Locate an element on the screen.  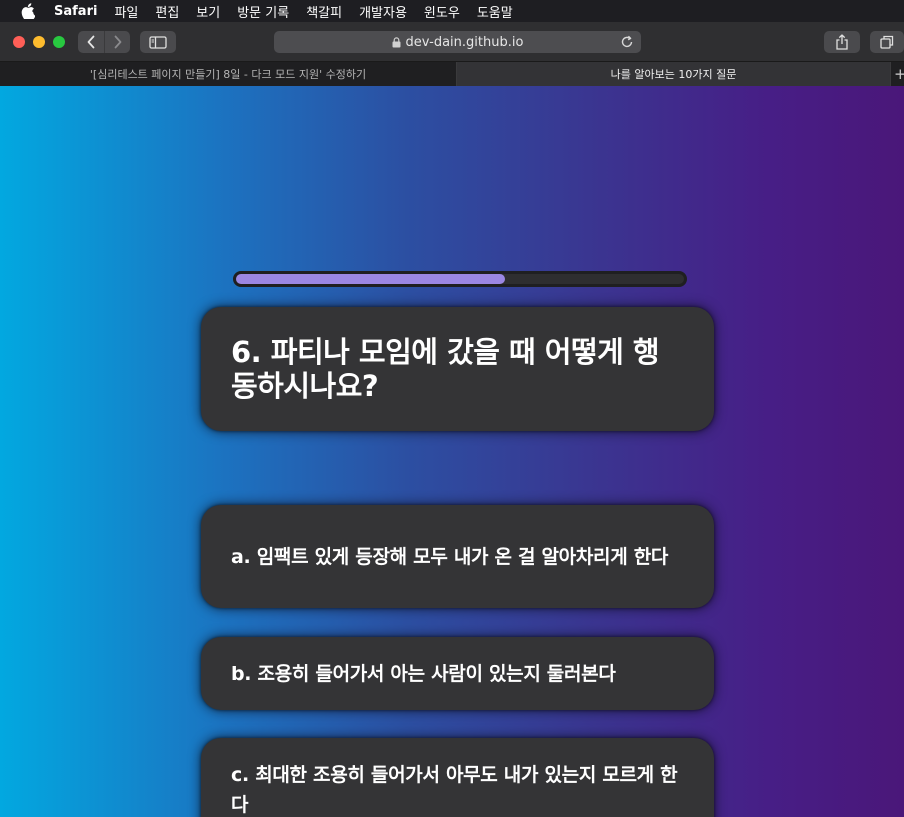
plus-icon: + is located at coordinates (899, 74).